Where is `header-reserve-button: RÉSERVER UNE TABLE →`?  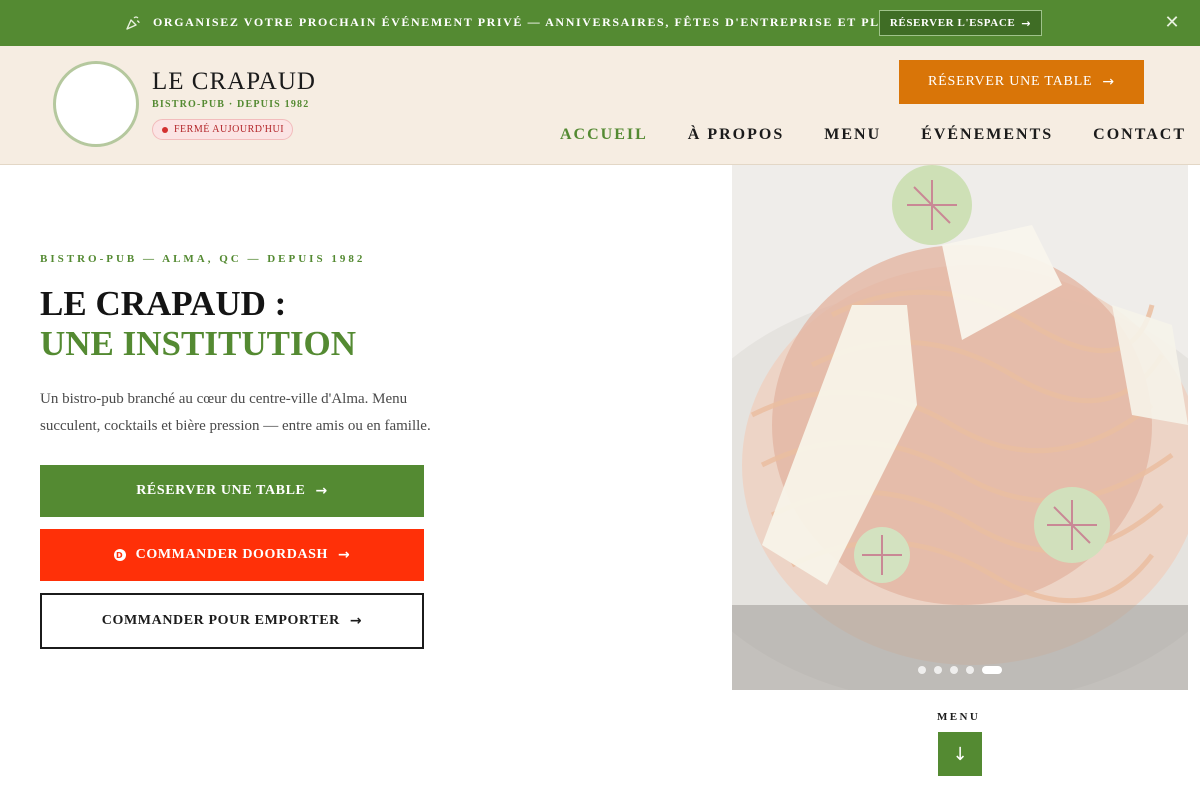
header-reserve-button: RÉSERVER UNE TABLE → is located at coordinates (1021, 82).